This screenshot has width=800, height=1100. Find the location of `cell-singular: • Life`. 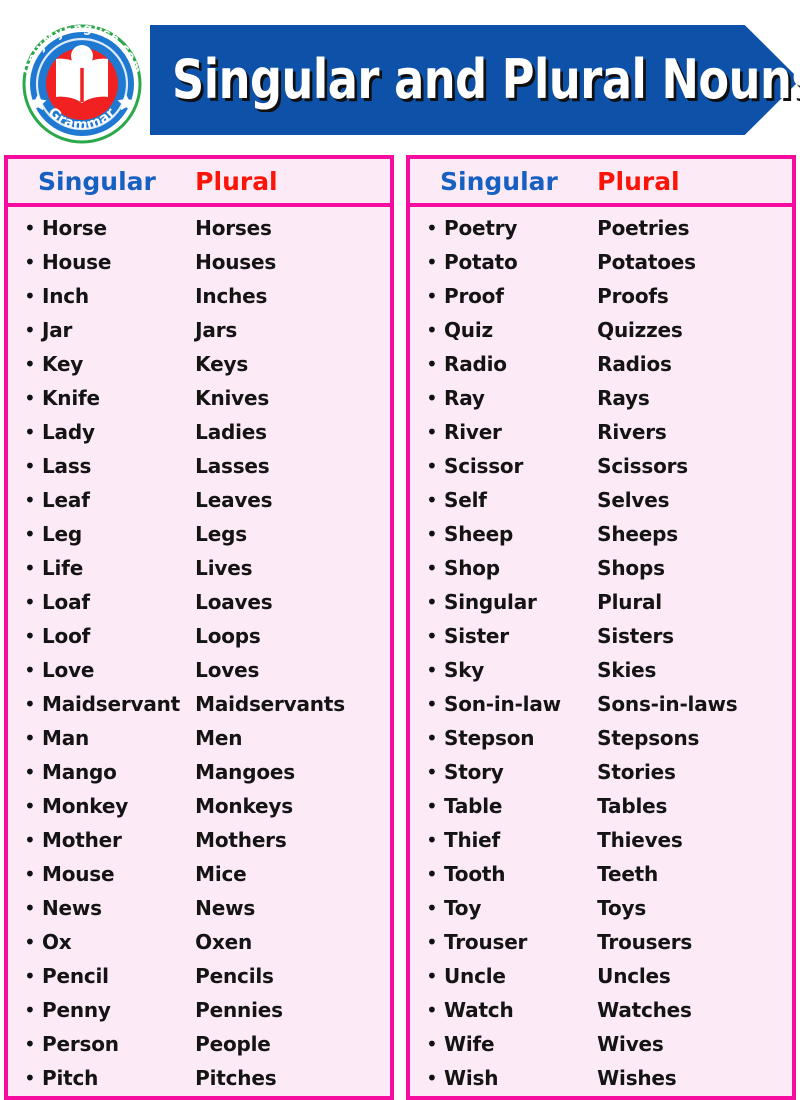

cell-singular: • Life is located at coordinates (101, 568).